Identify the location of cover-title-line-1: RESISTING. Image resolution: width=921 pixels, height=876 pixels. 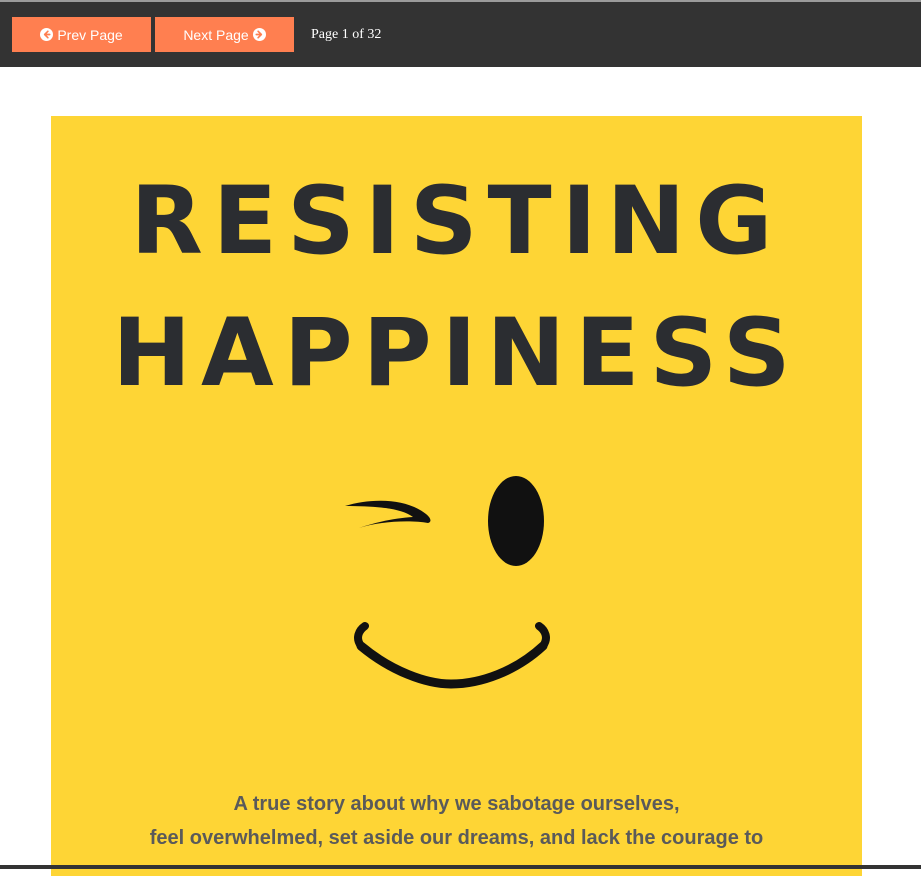
(456, 221).